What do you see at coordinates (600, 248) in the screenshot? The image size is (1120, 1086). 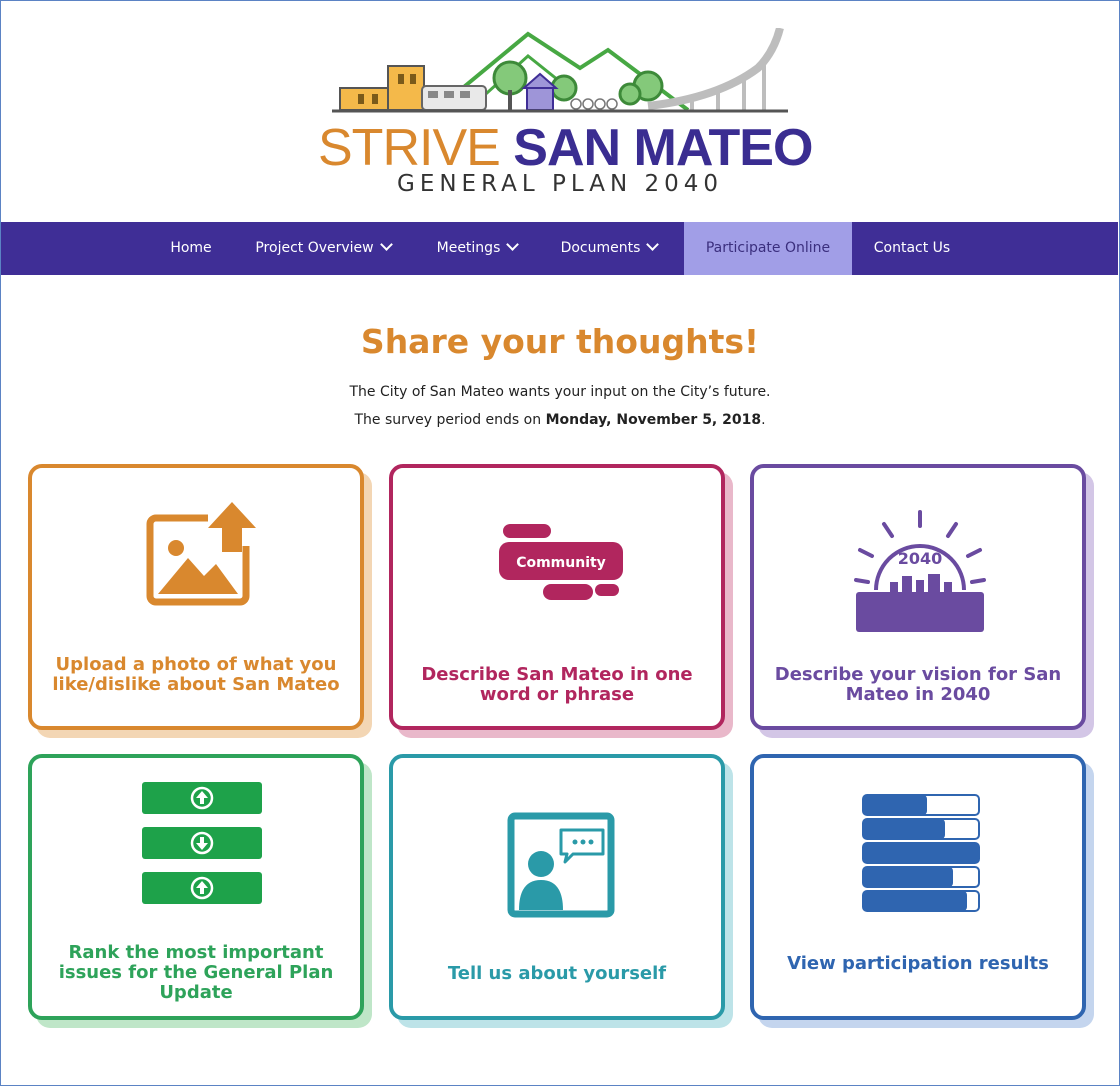 I see `nav-documents-label: Documents` at bounding box center [600, 248].